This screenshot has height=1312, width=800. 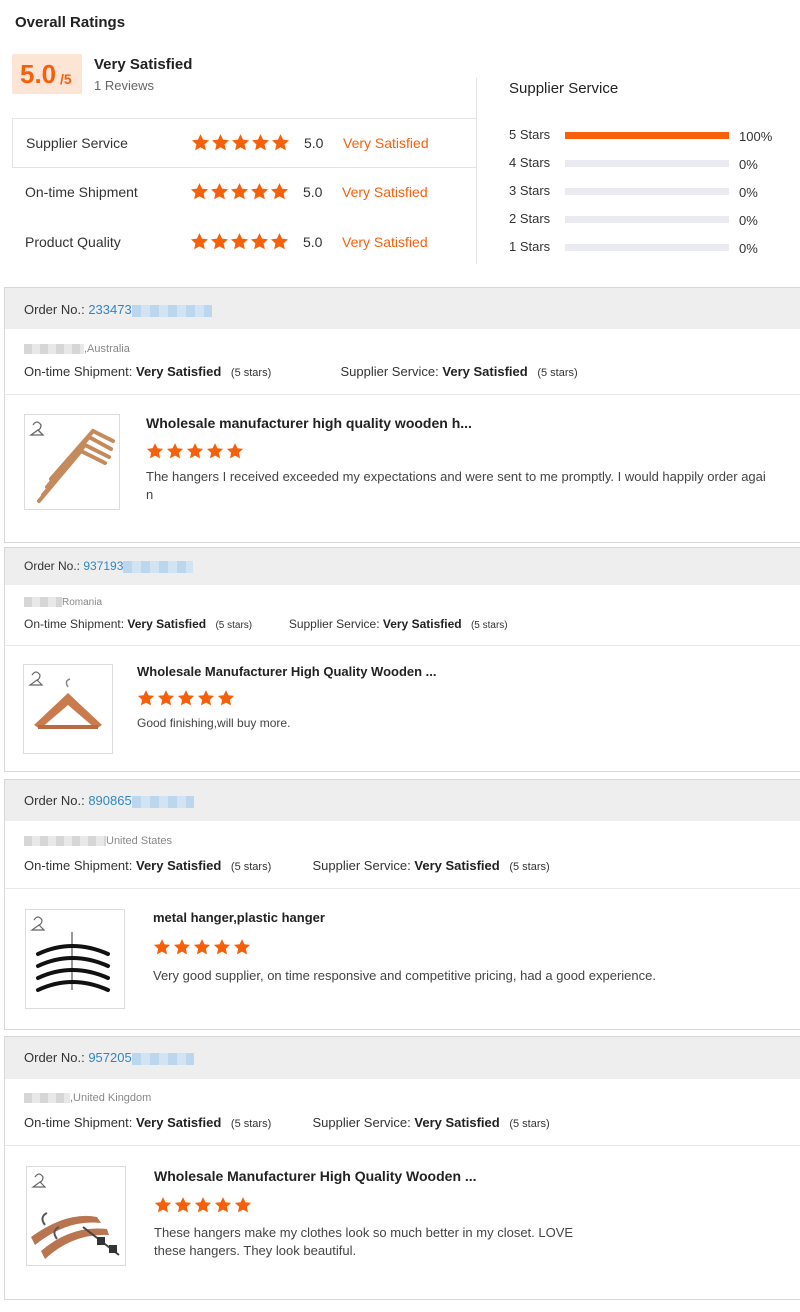 I want to click on distribution-row-5: 5 Stars 100%, so click(x=644, y=137).